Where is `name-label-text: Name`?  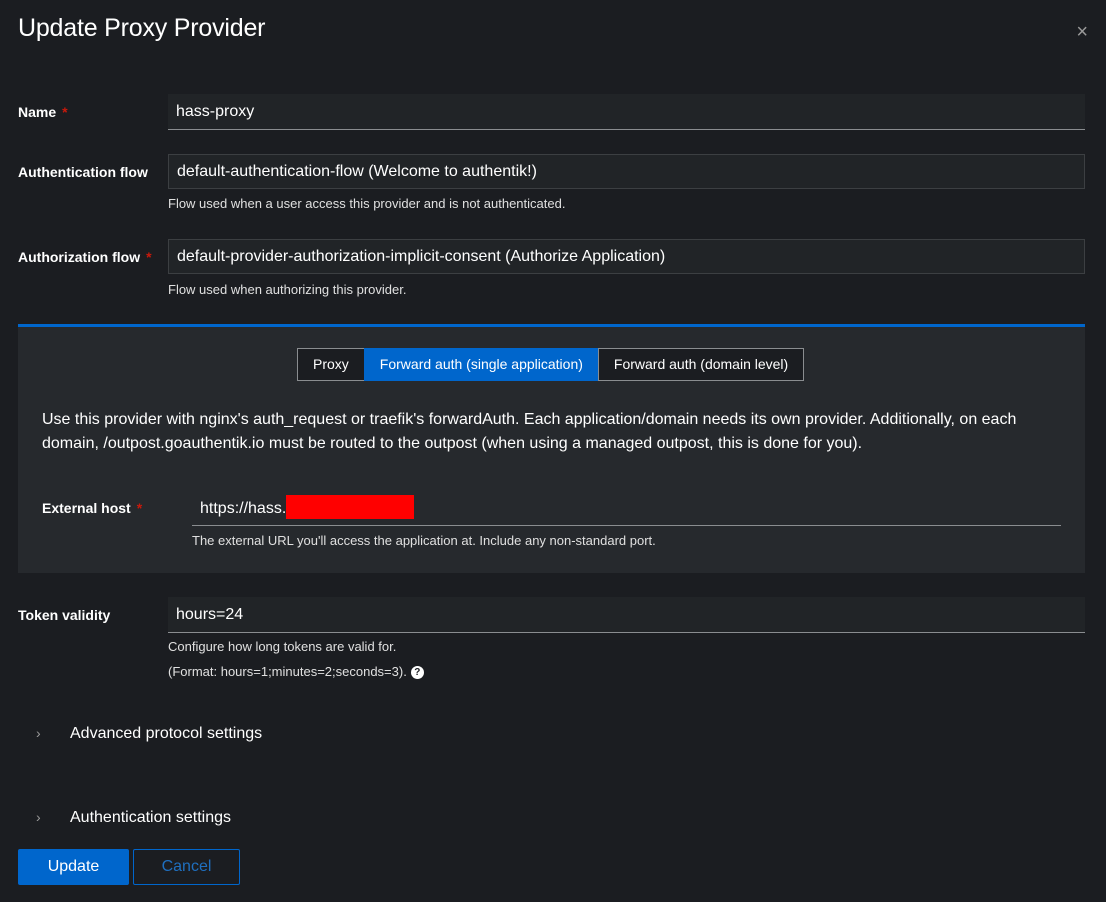
name-label-text: Name is located at coordinates (37, 112).